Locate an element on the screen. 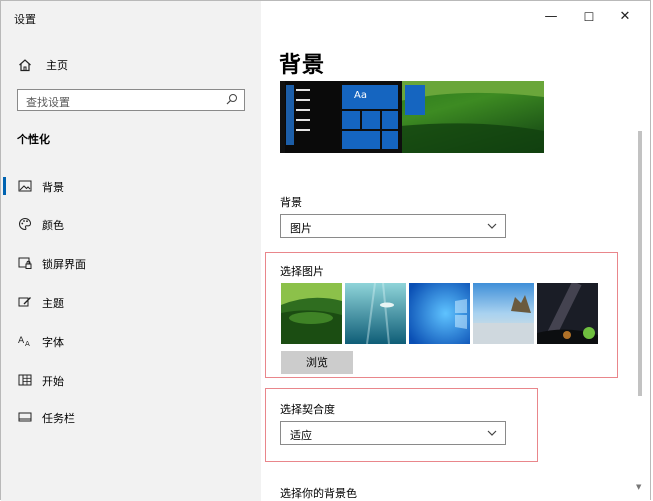  sidebar-item-lock-screen: 锁屏界面 is located at coordinates (131, 263).